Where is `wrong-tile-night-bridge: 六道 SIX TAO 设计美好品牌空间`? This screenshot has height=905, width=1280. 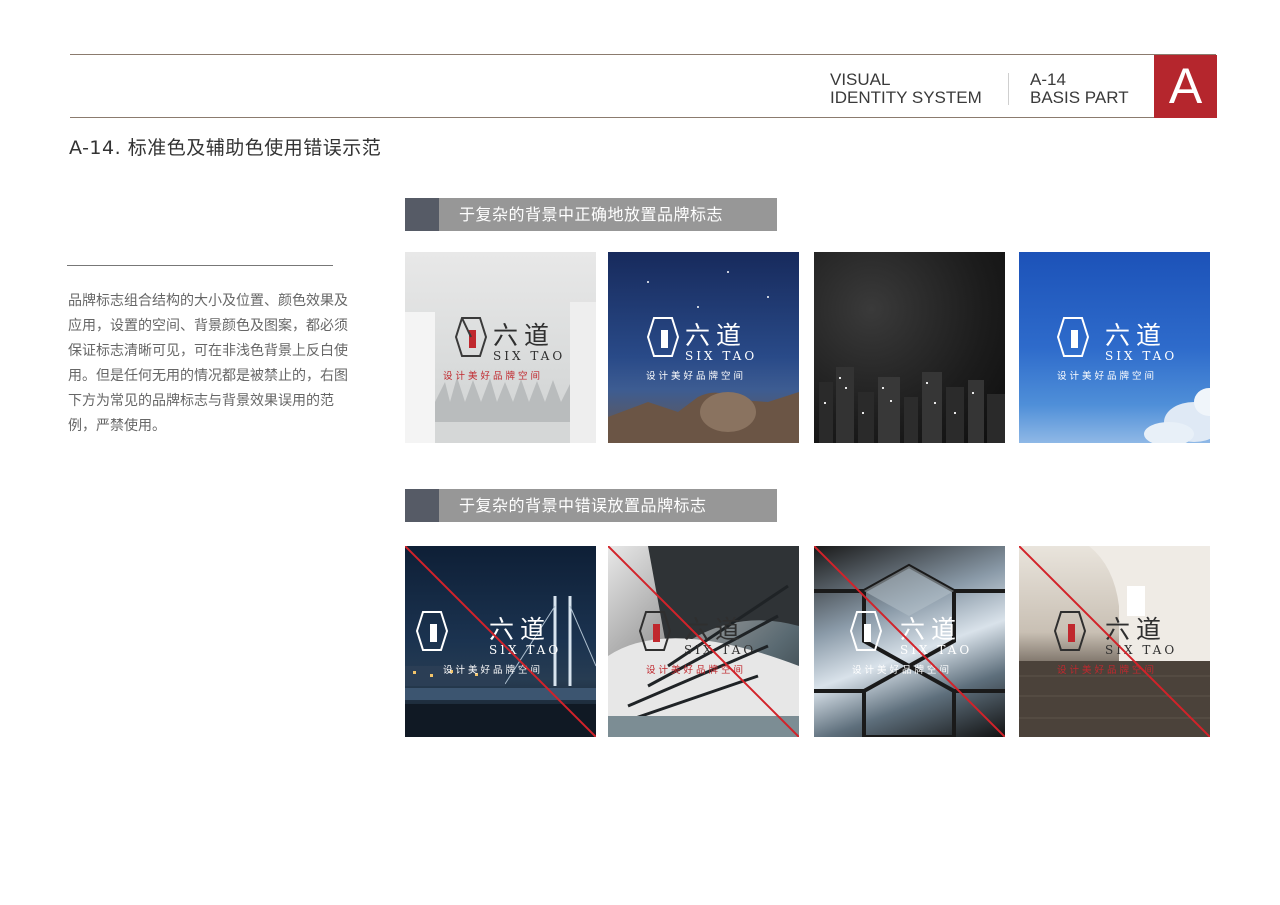 wrong-tile-night-bridge: 六道 SIX TAO 设计美好品牌空间 is located at coordinates (500, 641).